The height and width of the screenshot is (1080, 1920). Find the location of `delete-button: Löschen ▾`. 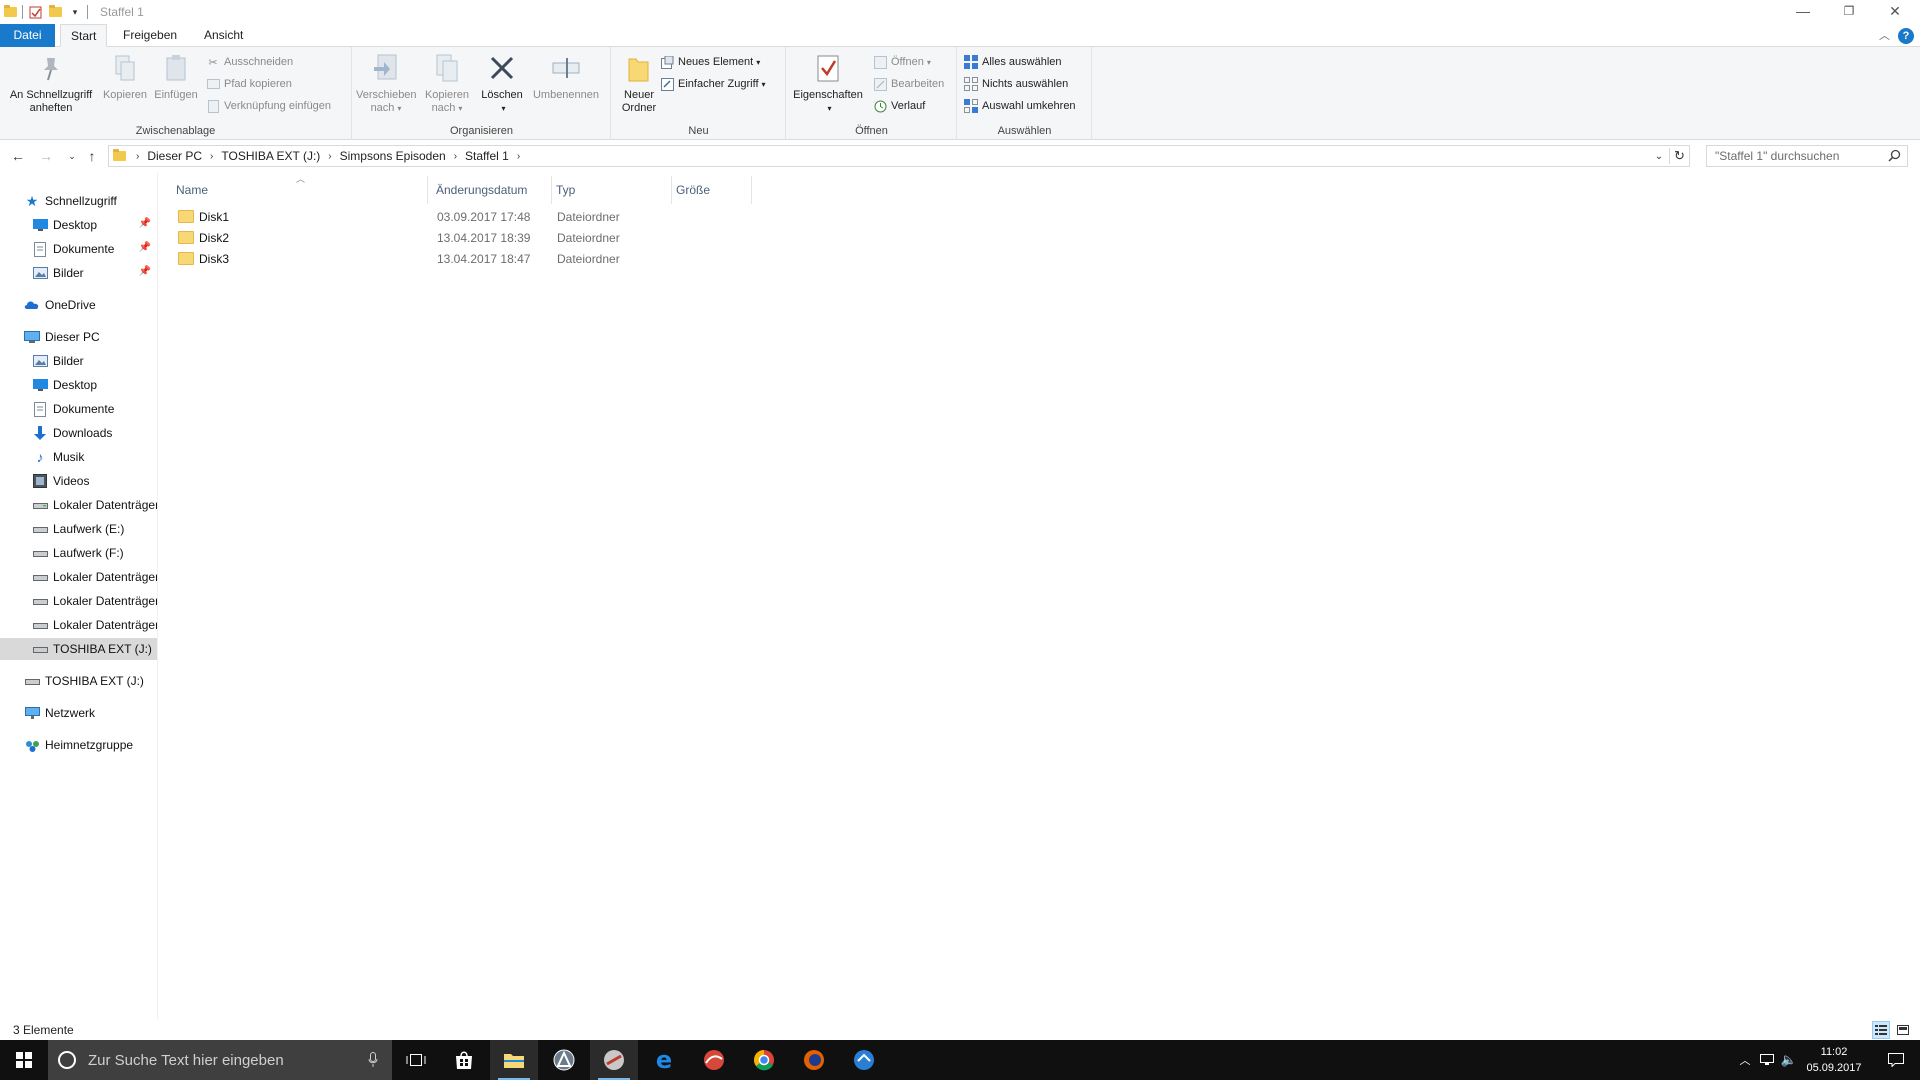

delete-button: Löschen ▾ is located at coordinates (502, 83).